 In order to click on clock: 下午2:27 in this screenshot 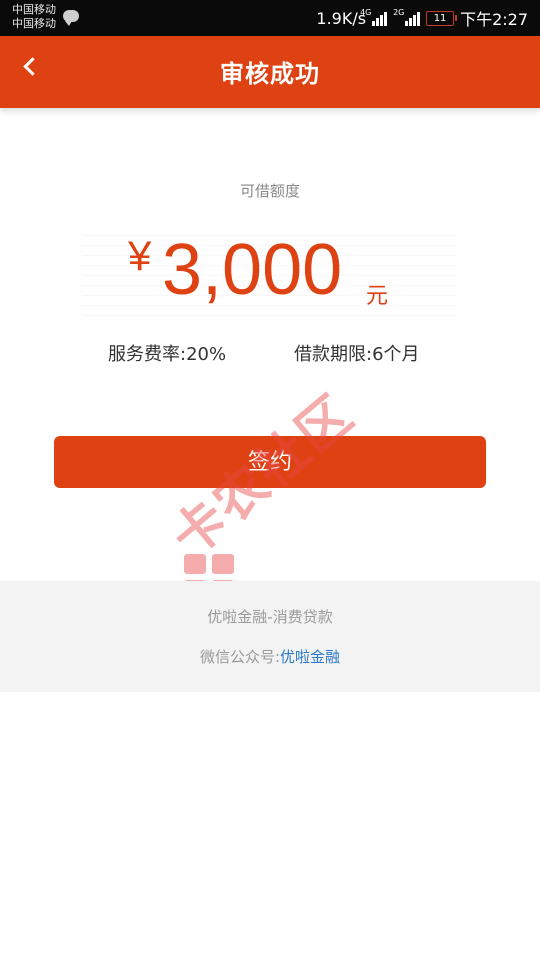, I will do `click(494, 19)`.